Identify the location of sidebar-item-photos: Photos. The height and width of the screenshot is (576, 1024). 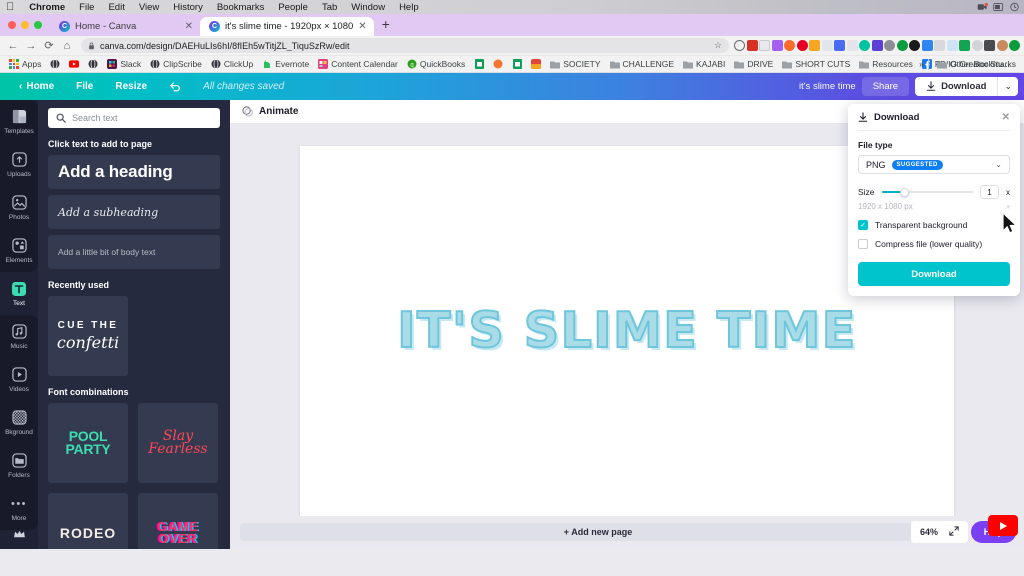
(19, 207).